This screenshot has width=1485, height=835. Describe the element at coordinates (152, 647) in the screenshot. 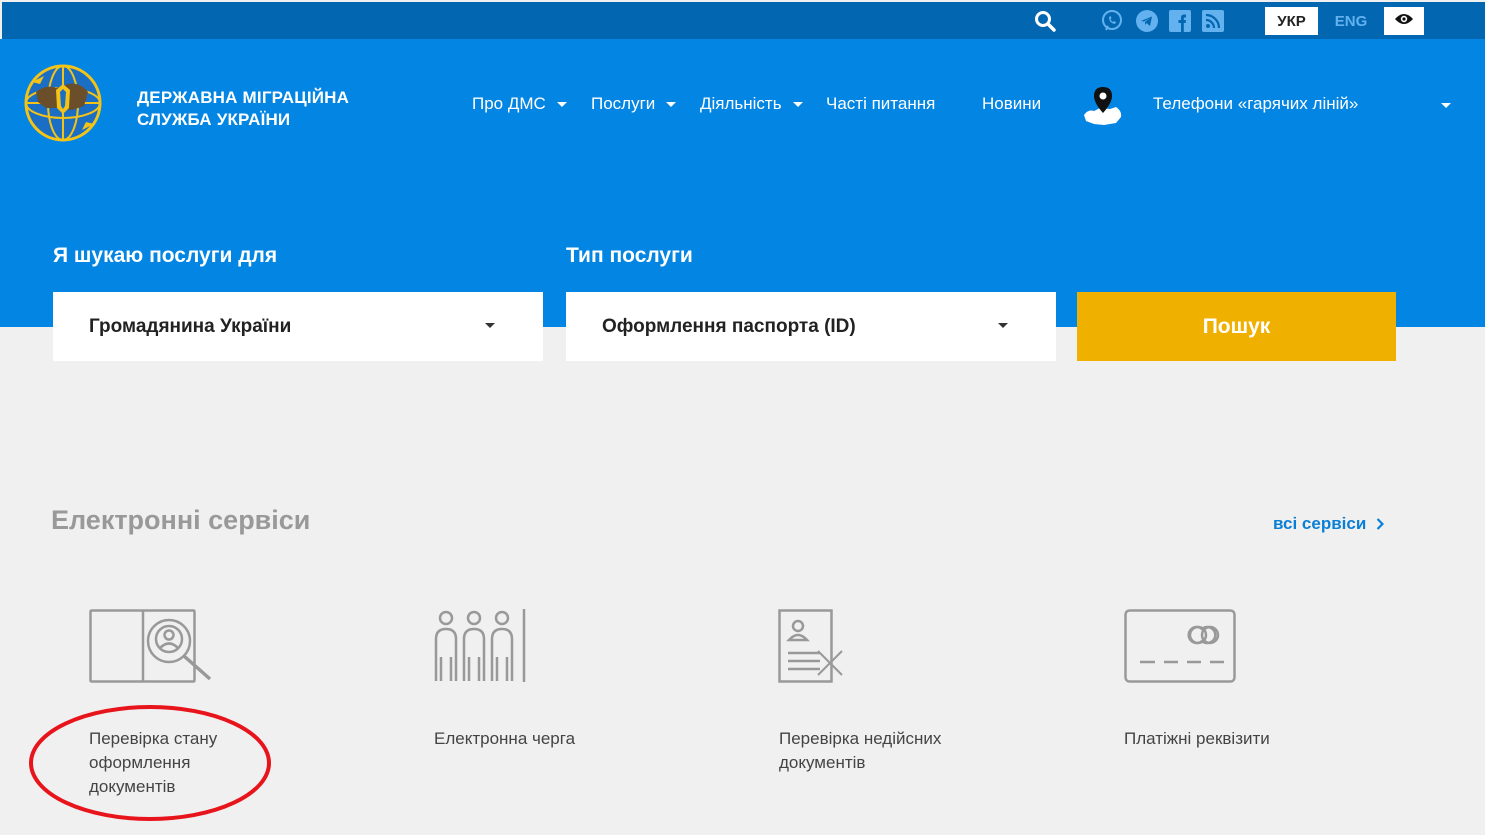

I see `document-check-icon` at that location.